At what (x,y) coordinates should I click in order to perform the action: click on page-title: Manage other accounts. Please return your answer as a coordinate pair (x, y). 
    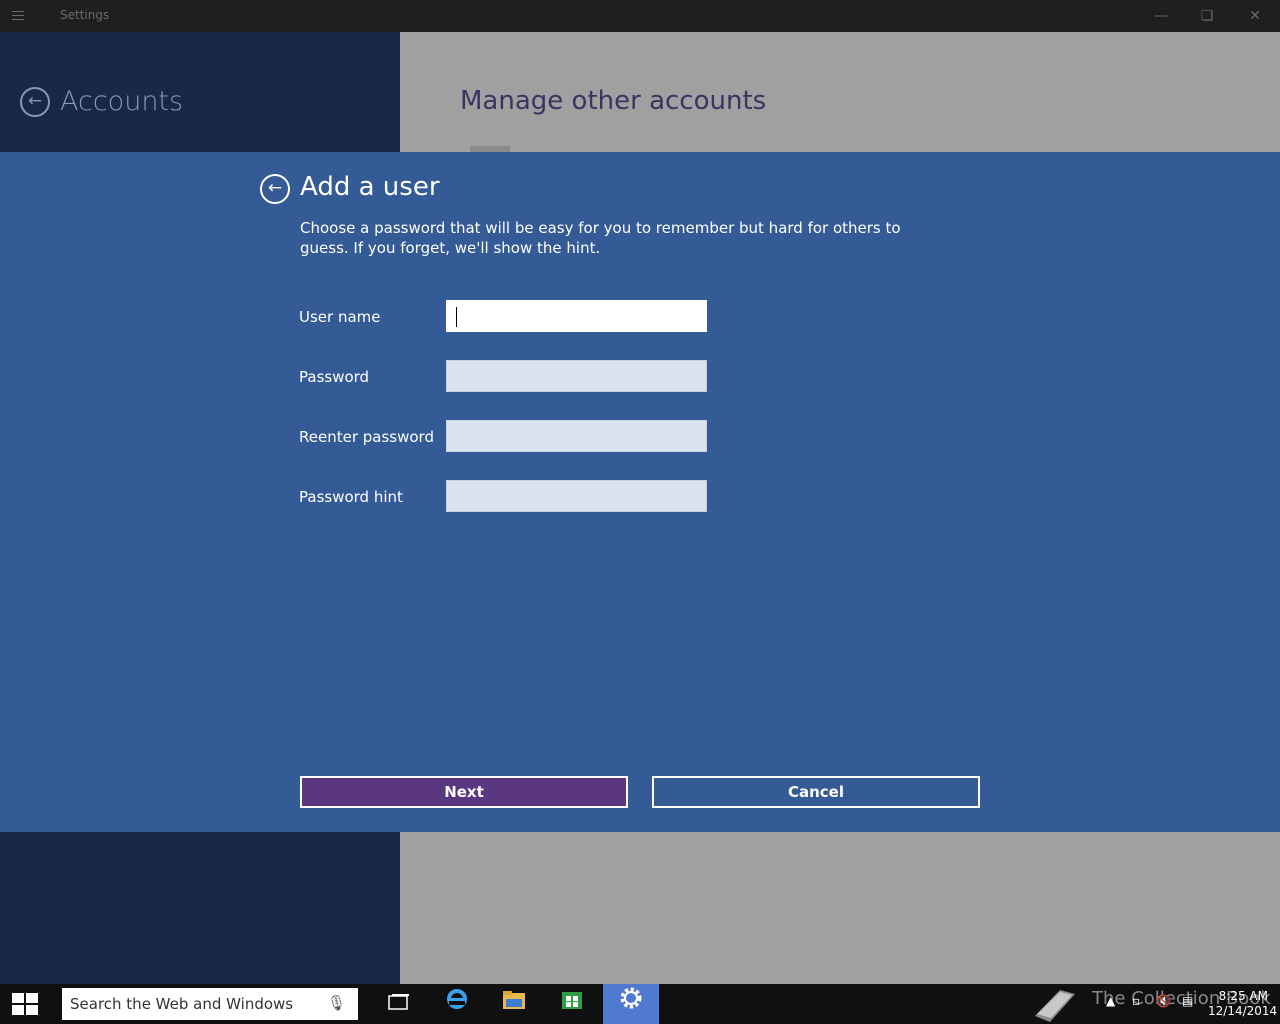
    Looking at the image, I should click on (613, 101).